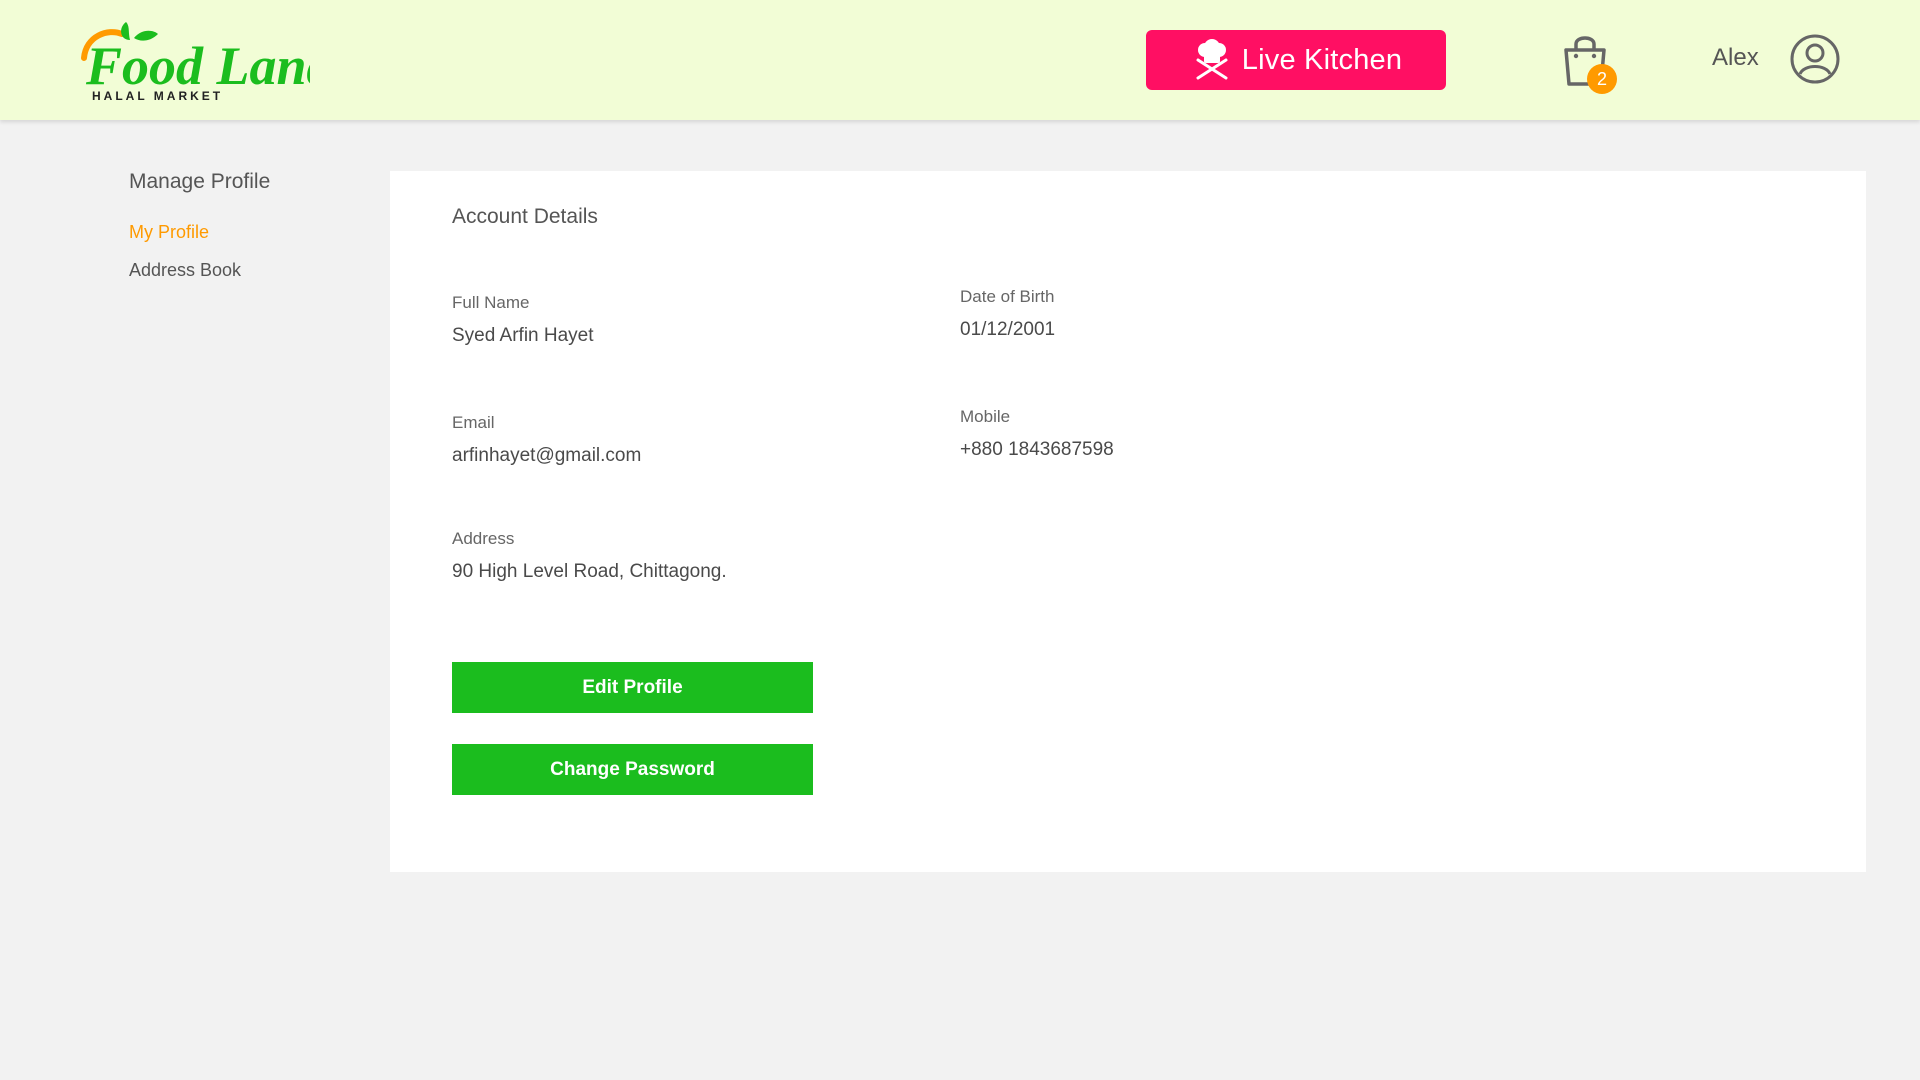 The height and width of the screenshot is (1080, 1920). I want to click on logo-wordmark: Food Land, so click(197, 66).